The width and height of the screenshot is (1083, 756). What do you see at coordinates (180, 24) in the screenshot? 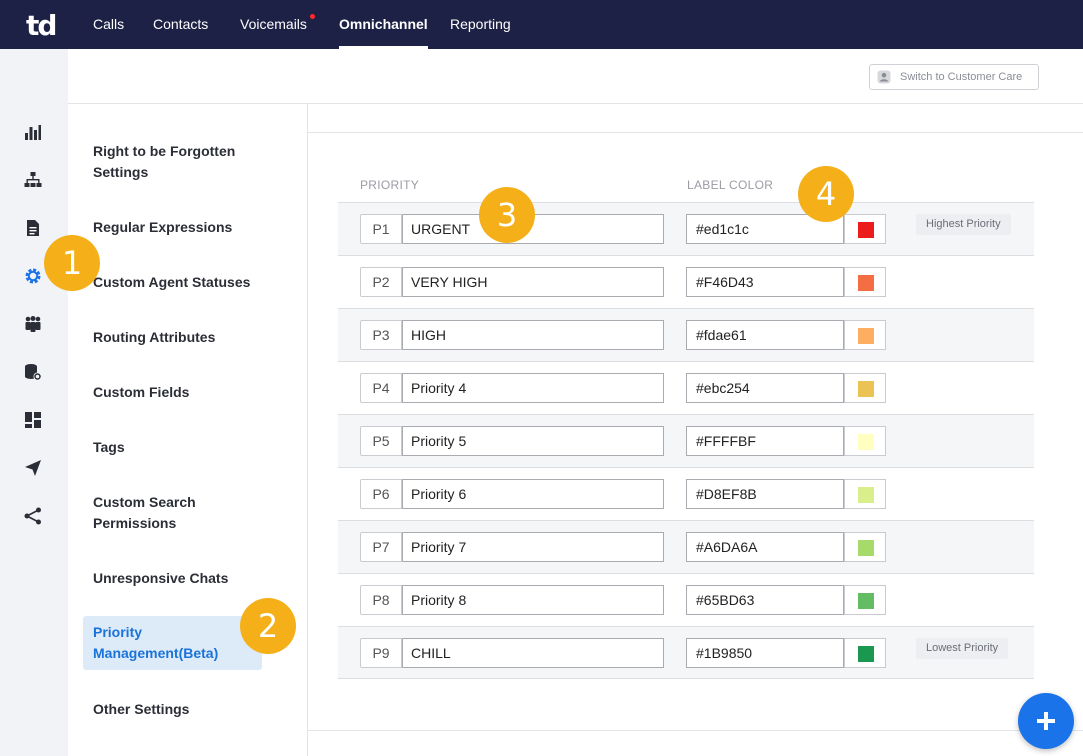
I see `nav-contacts: Contacts` at bounding box center [180, 24].